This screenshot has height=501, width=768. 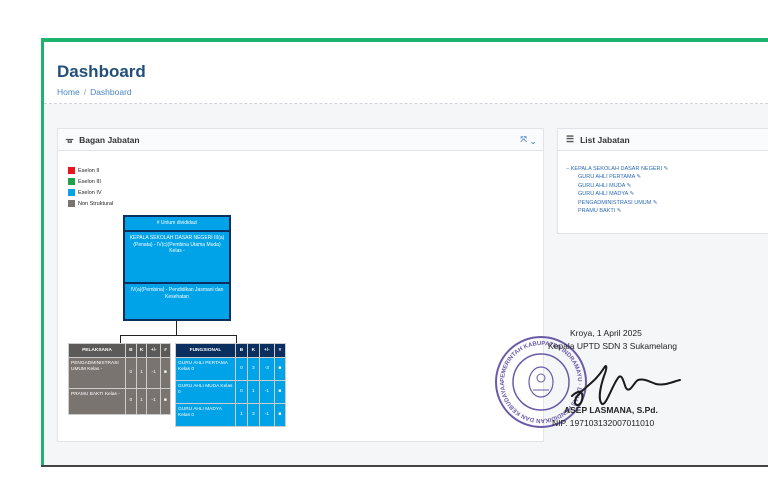 What do you see at coordinates (111, 92) in the screenshot?
I see `breadcrumb-current: Dashboard` at bounding box center [111, 92].